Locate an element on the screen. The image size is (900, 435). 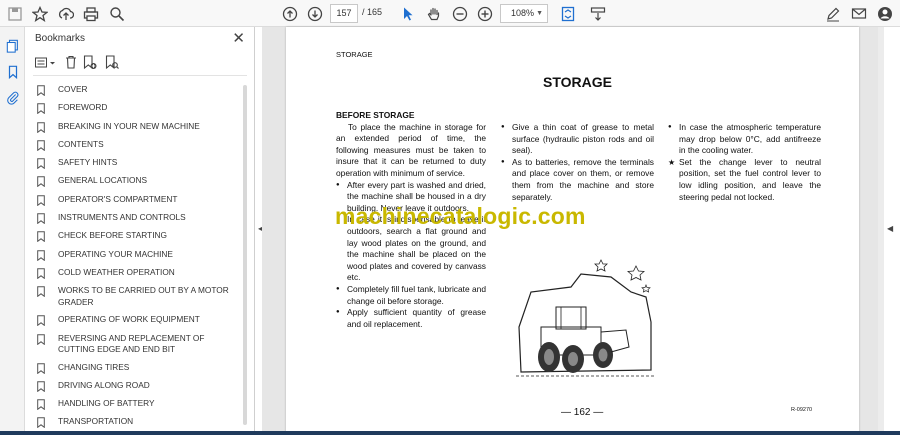
zoom-in-icon is located at coordinates (485, 14).